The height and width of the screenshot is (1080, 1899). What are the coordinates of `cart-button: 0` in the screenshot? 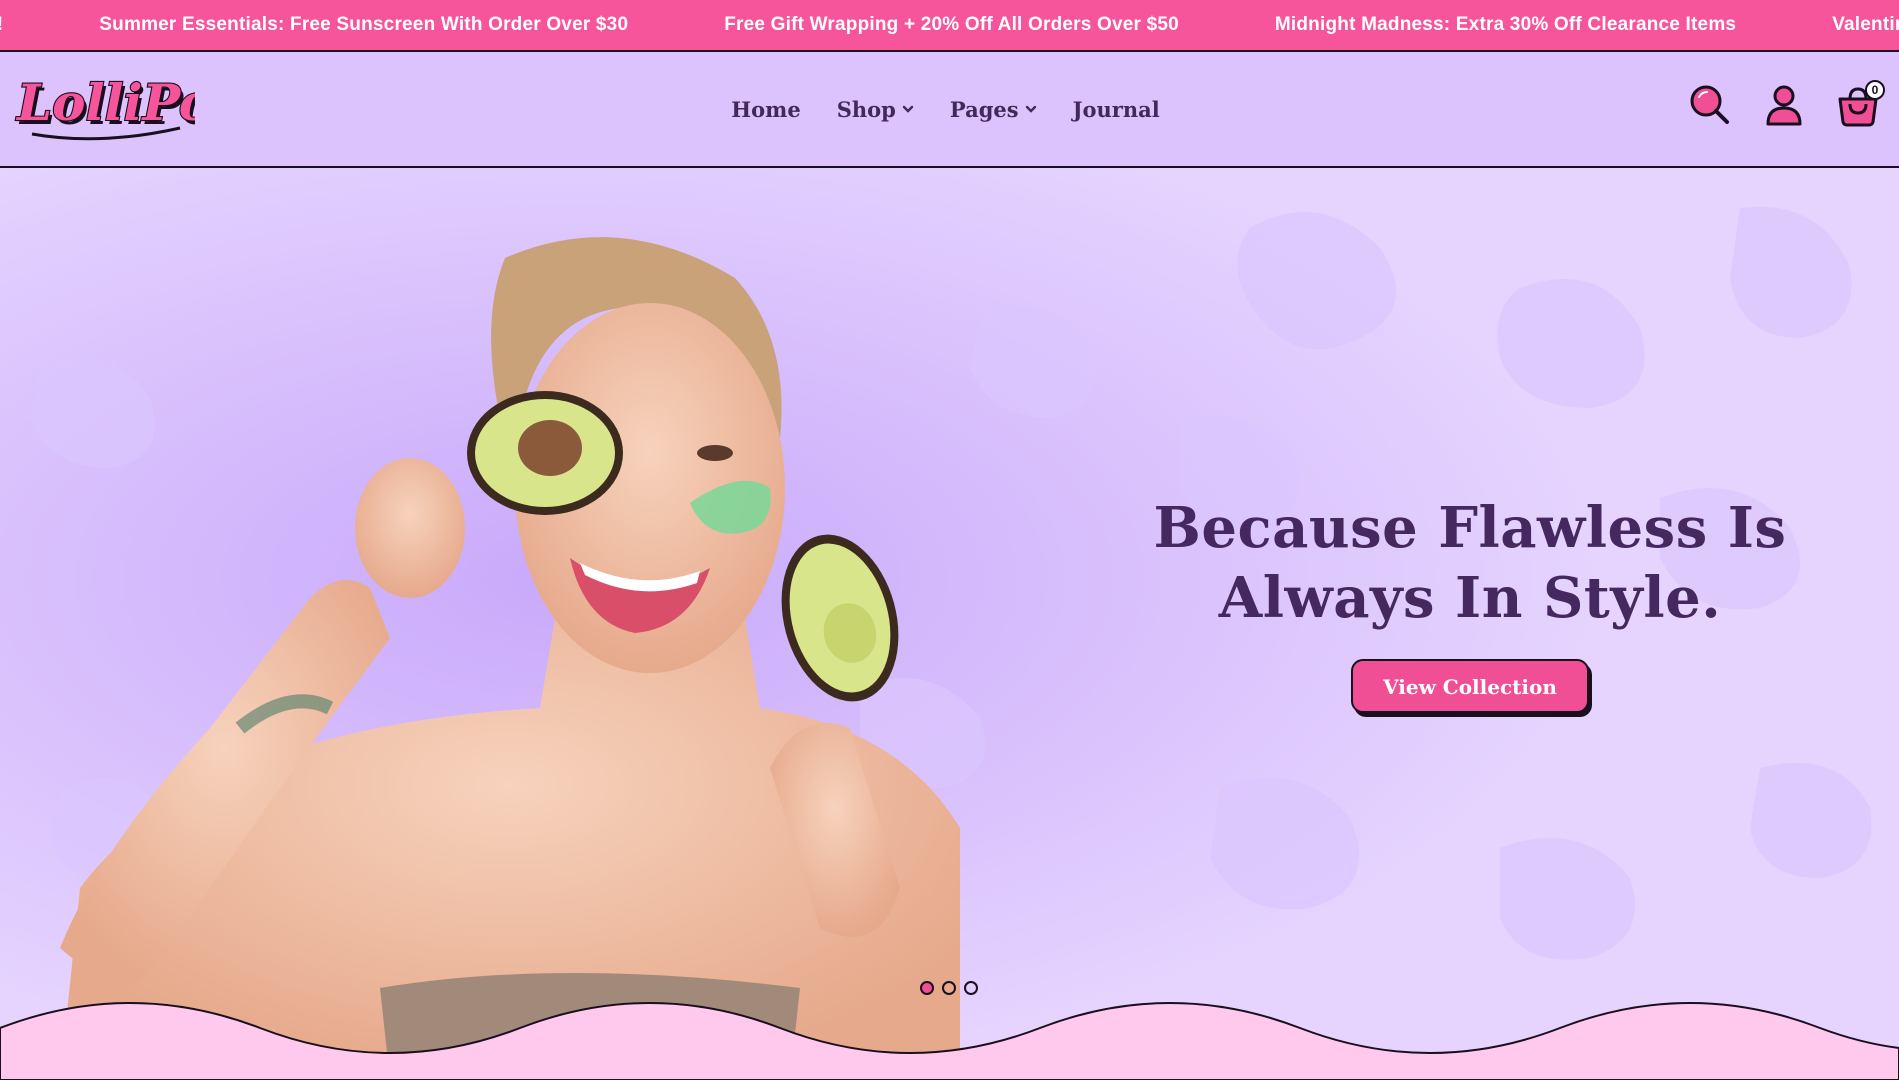 It's located at (1860, 104).